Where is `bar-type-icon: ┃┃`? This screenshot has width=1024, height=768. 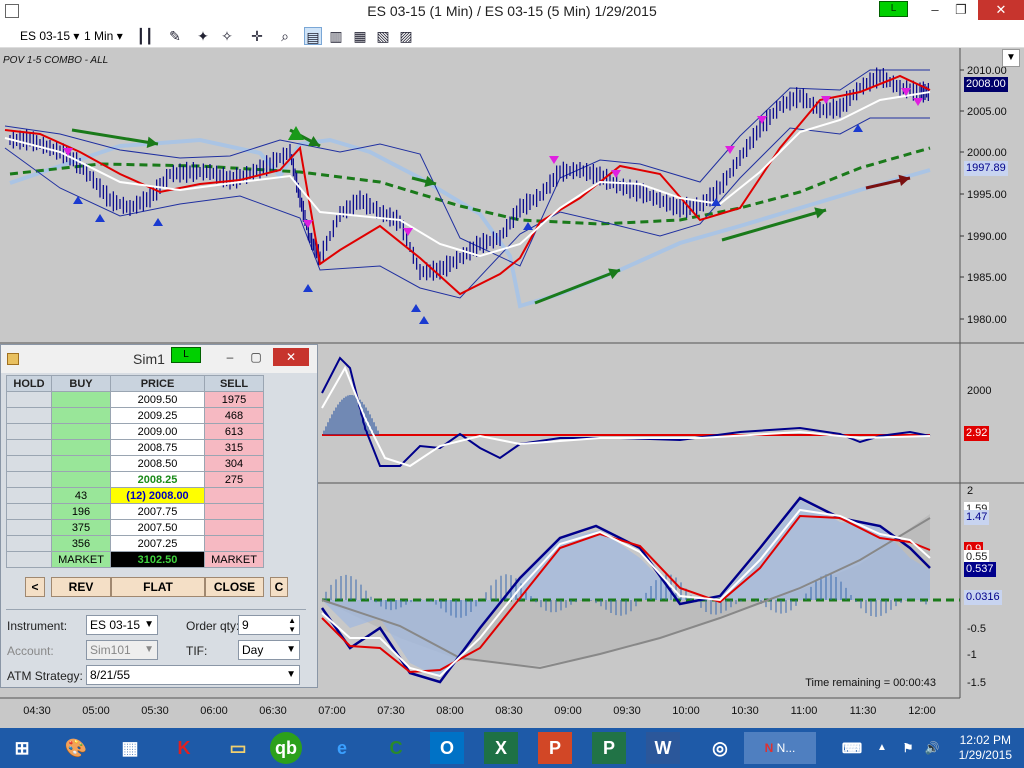
bar-type-icon: ┃┃ is located at coordinates (145, 36).